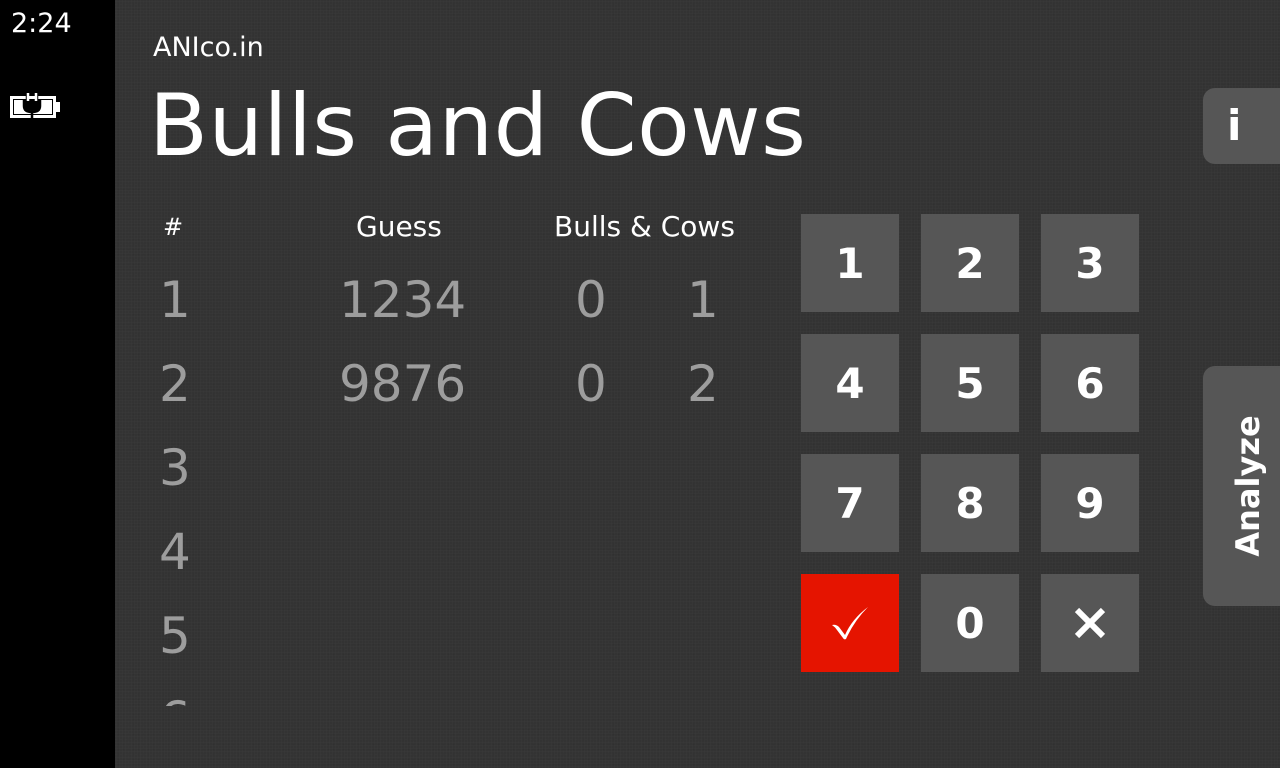 The height and width of the screenshot is (768, 1280). I want to click on analyze-button: Analyze, so click(1241, 486).